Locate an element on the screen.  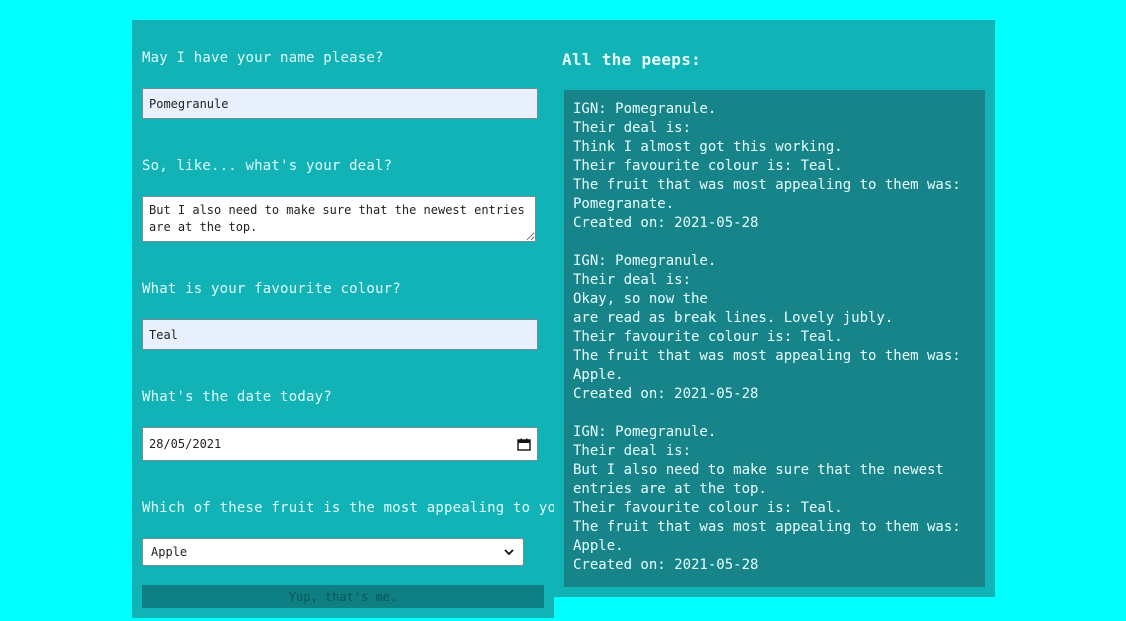
date-value: 28/05/2021 is located at coordinates (185, 444).